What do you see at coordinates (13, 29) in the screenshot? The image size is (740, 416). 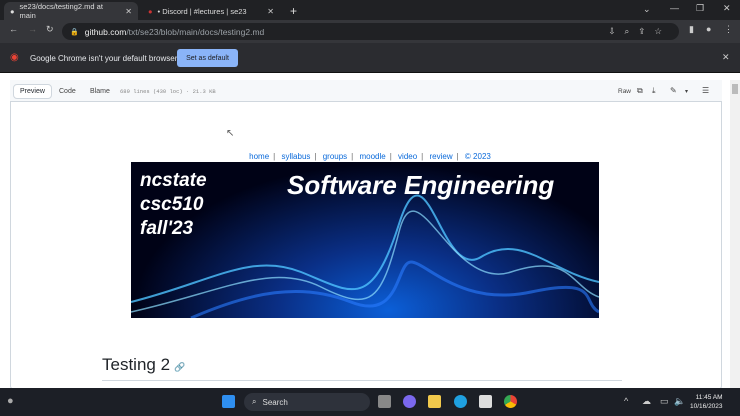 I see `back-icon: ←` at bounding box center [13, 29].